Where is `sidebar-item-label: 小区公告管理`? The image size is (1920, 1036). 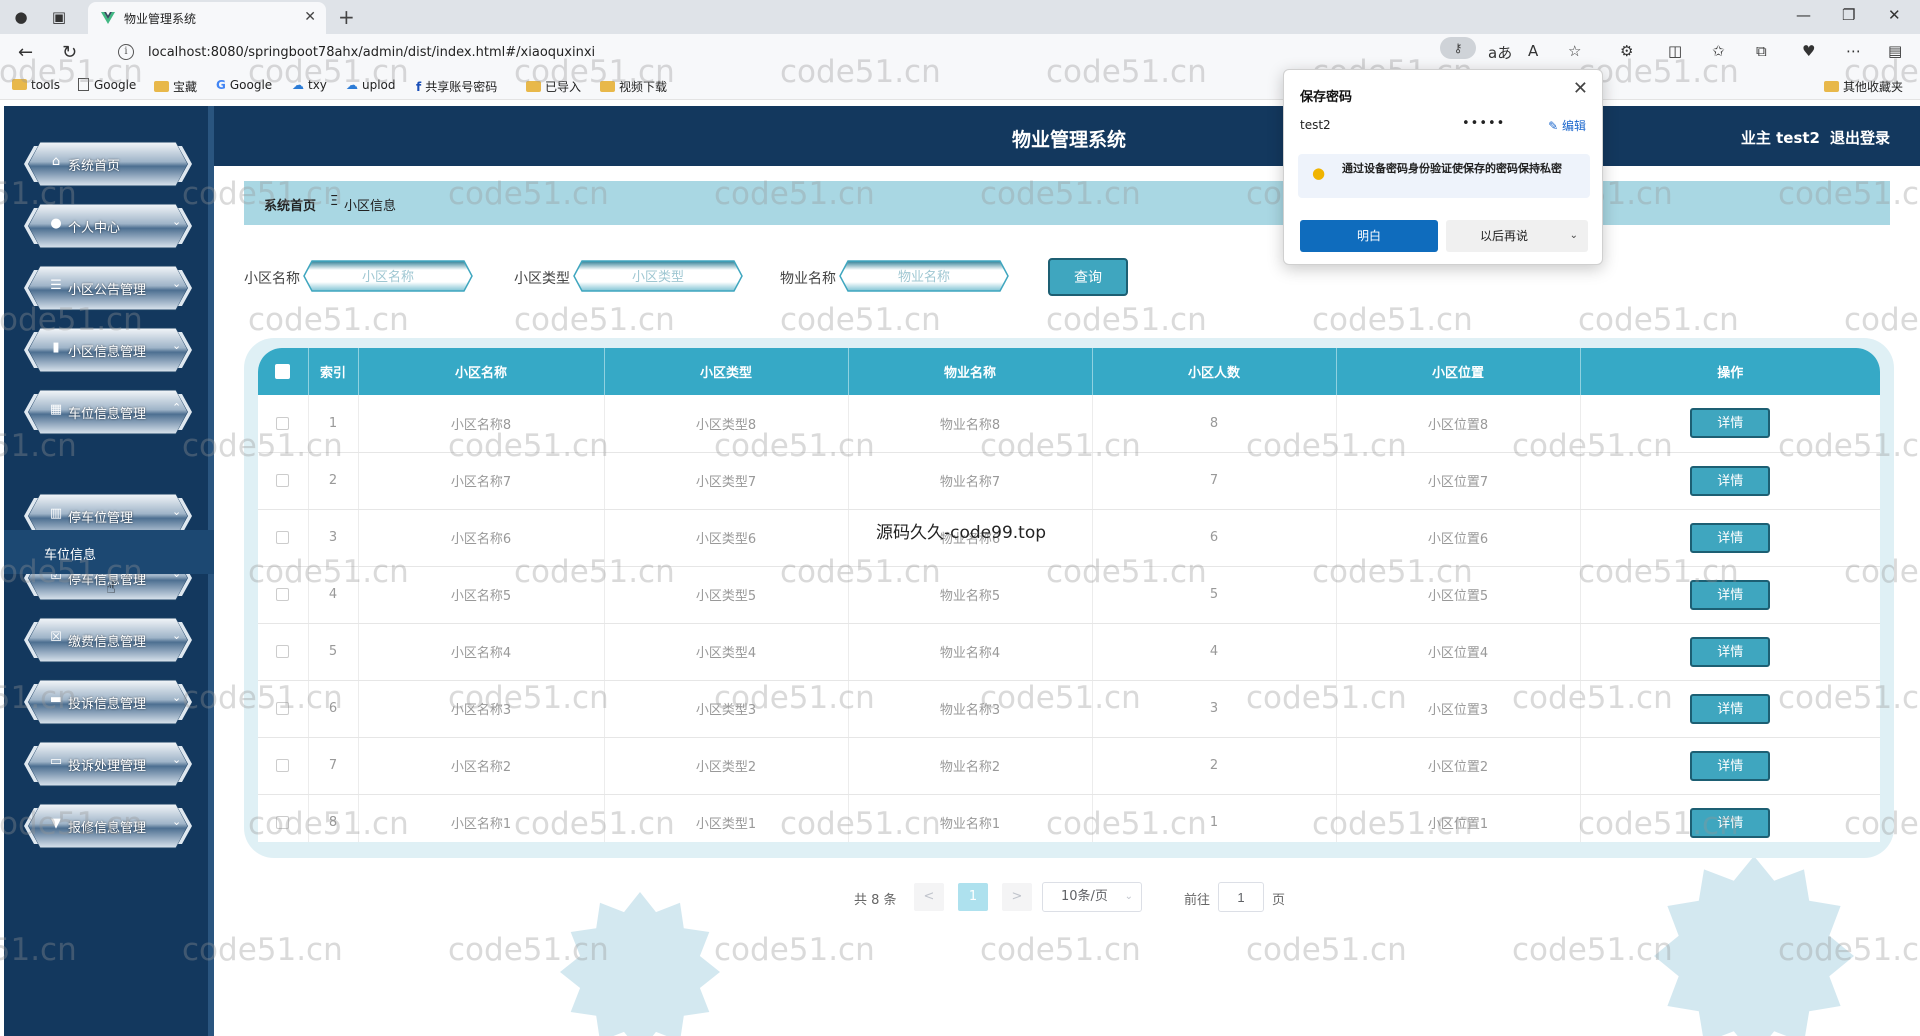
sidebar-item-label: 小区公告管理 is located at coordinates (107, 290).